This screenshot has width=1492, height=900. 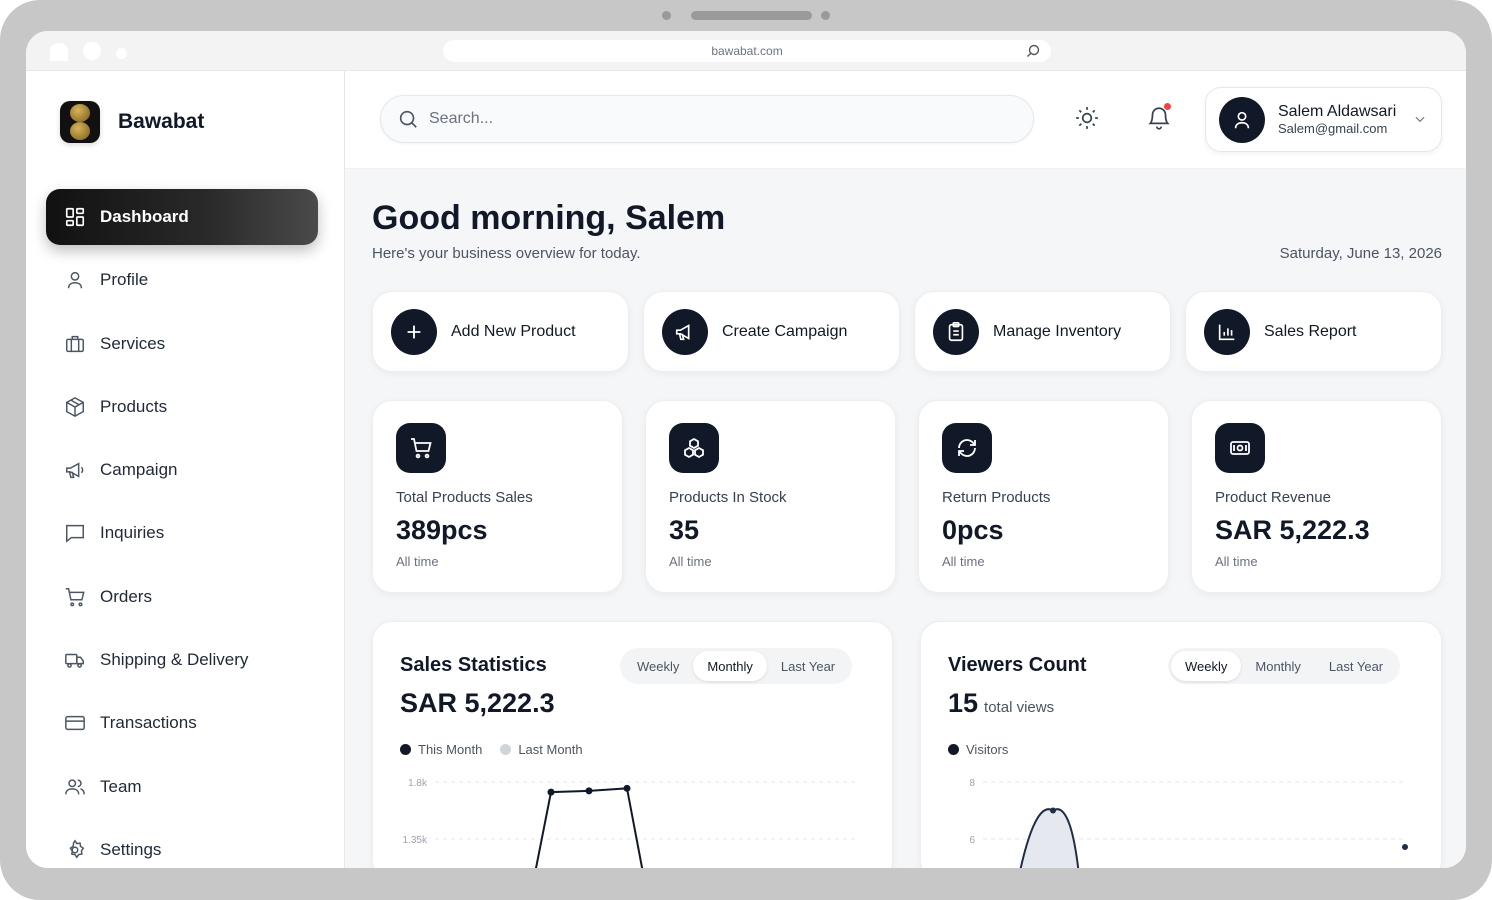 What do you see at coordinates (144, 216) in the screenshot?
I see `sidebar-item-label: Dashboard` at bounding box center [144, 216].